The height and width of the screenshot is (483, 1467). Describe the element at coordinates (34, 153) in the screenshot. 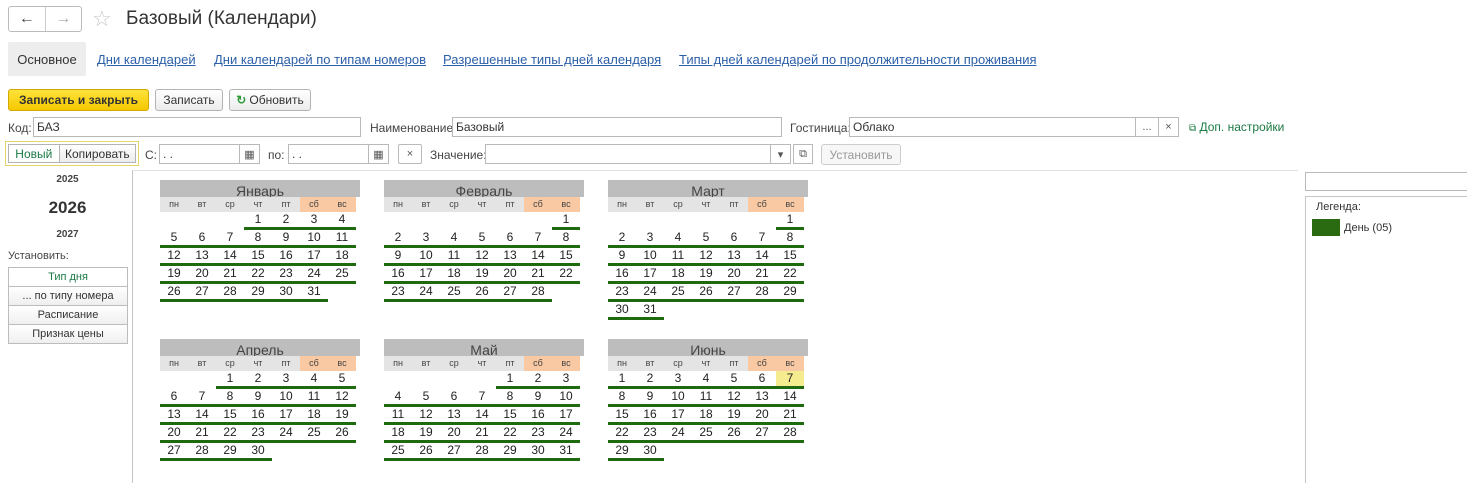

I see `new-button: Новый` at that location.